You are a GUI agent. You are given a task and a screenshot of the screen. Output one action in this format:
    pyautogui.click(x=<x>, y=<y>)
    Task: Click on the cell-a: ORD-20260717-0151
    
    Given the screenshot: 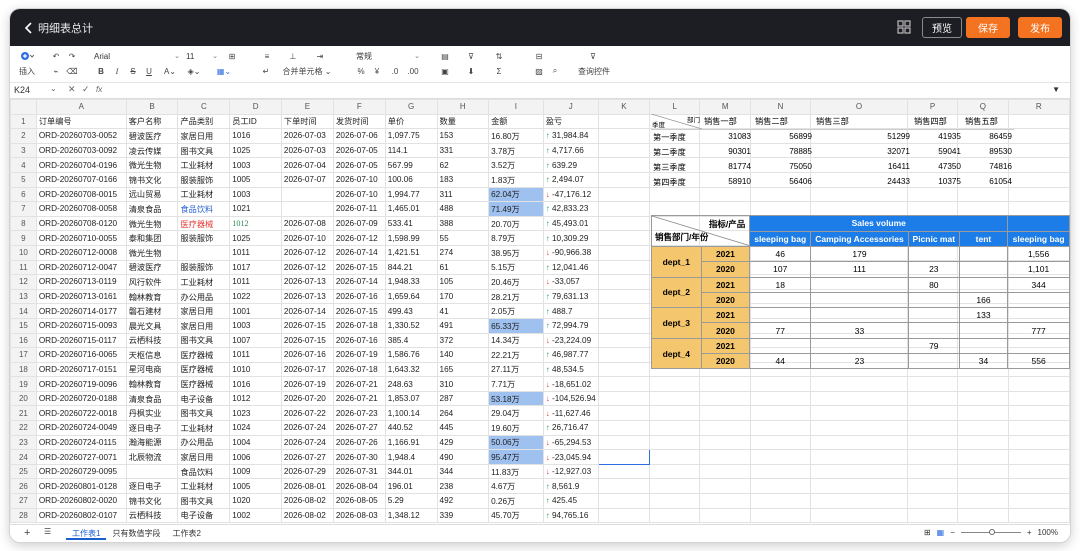 What is the action you would take?
    pyautogui.click(x=81, y=369)
    